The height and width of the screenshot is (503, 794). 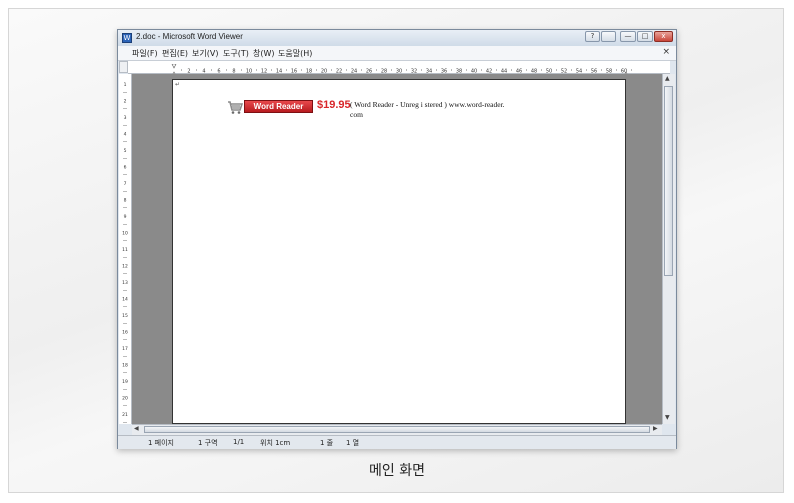 What do you see at coordinates (397, 471) in the screenshot?
I see `figure-caption: 메인 화면` at bounding box center [397, 471].